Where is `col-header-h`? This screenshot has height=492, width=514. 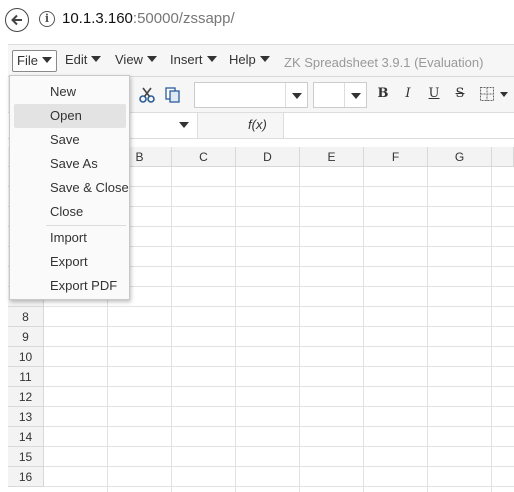 col-header-h is located at coordinates (503, 157).